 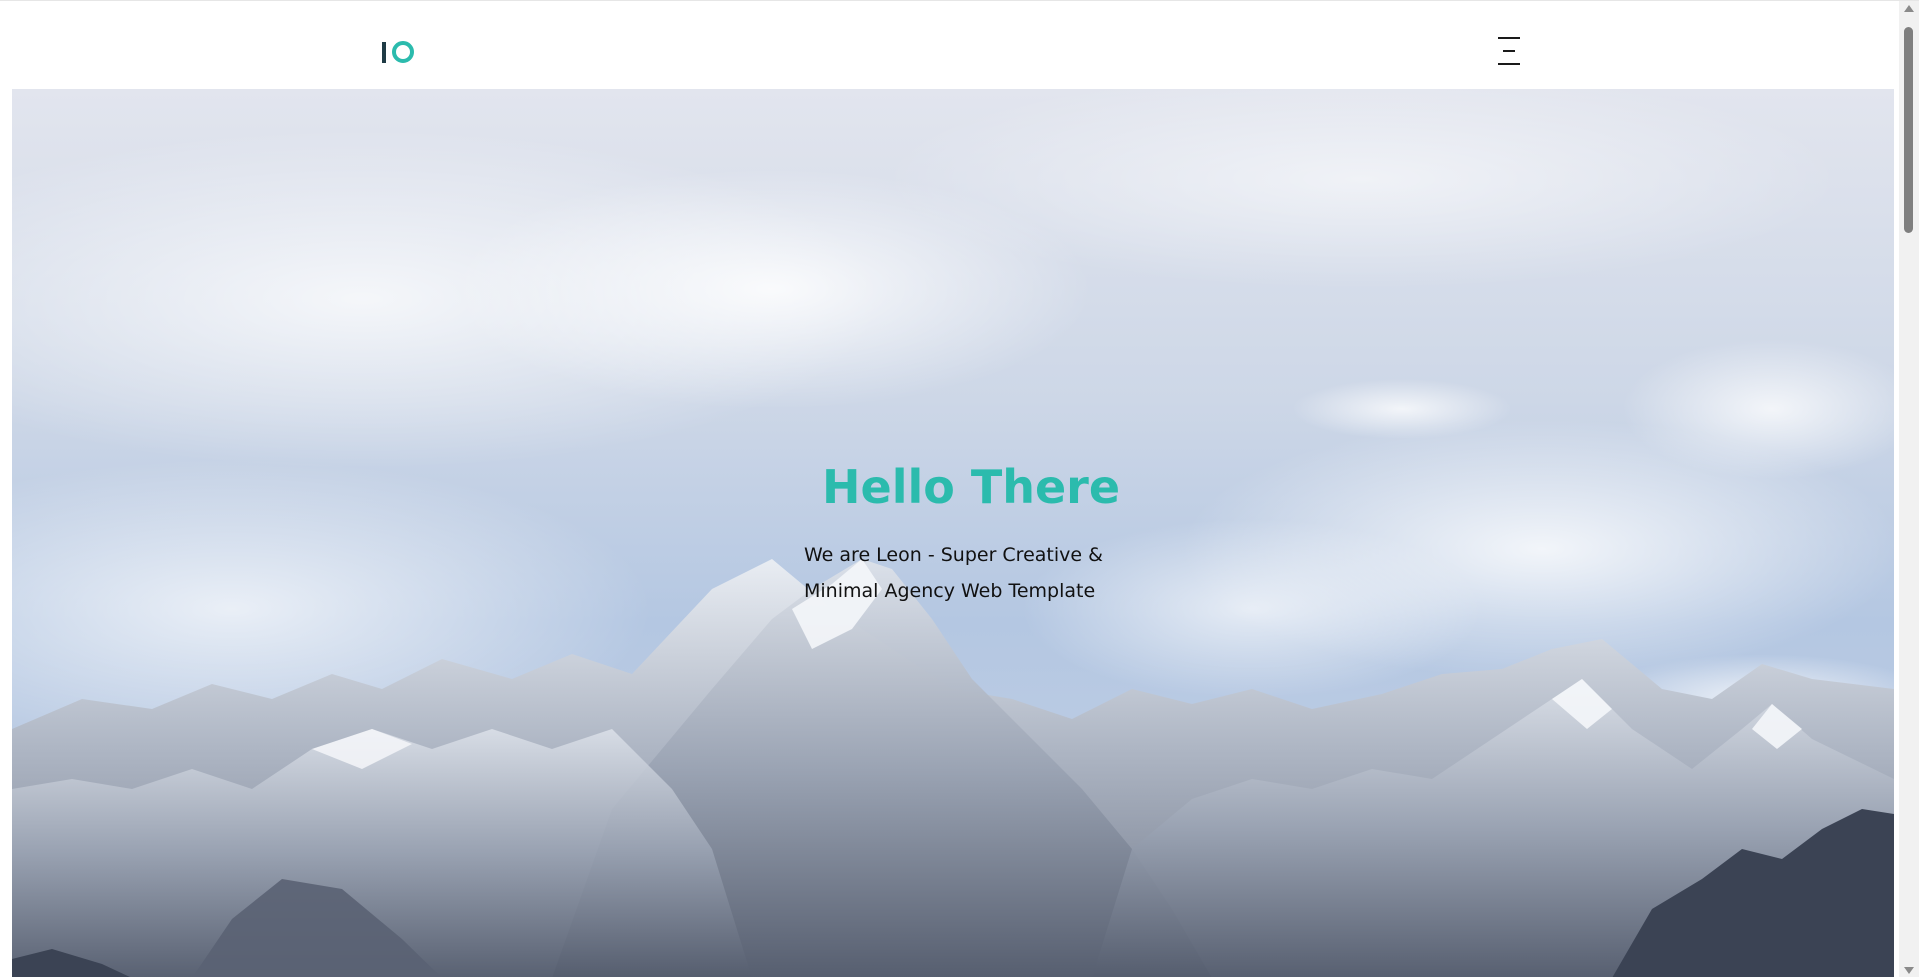 What do you see at coordinates (1509, 64) in the screenshot?
I see `menu-line-bottom` at bounding box center [1509, 64].